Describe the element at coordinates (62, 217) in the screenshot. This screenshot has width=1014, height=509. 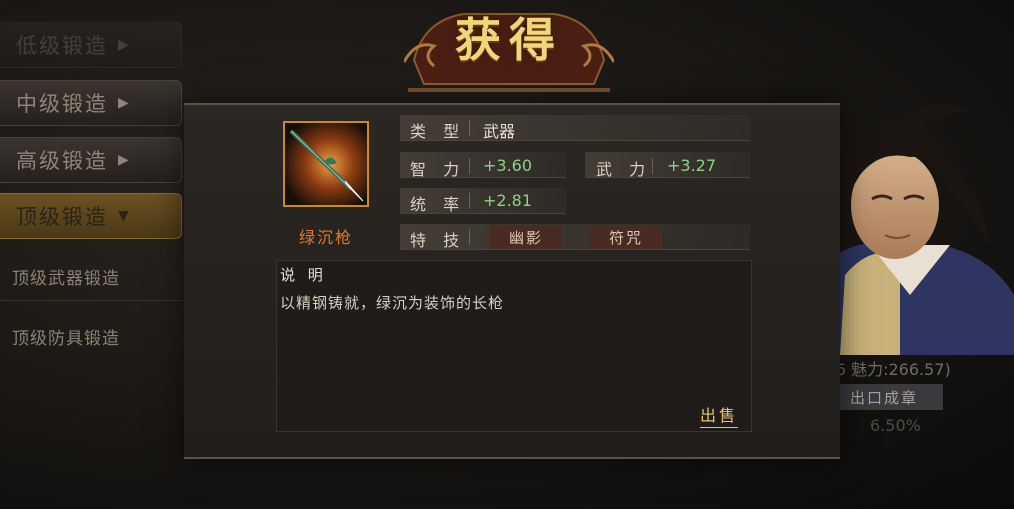
I see `menu-item-label: 顶级锻造` at that location.